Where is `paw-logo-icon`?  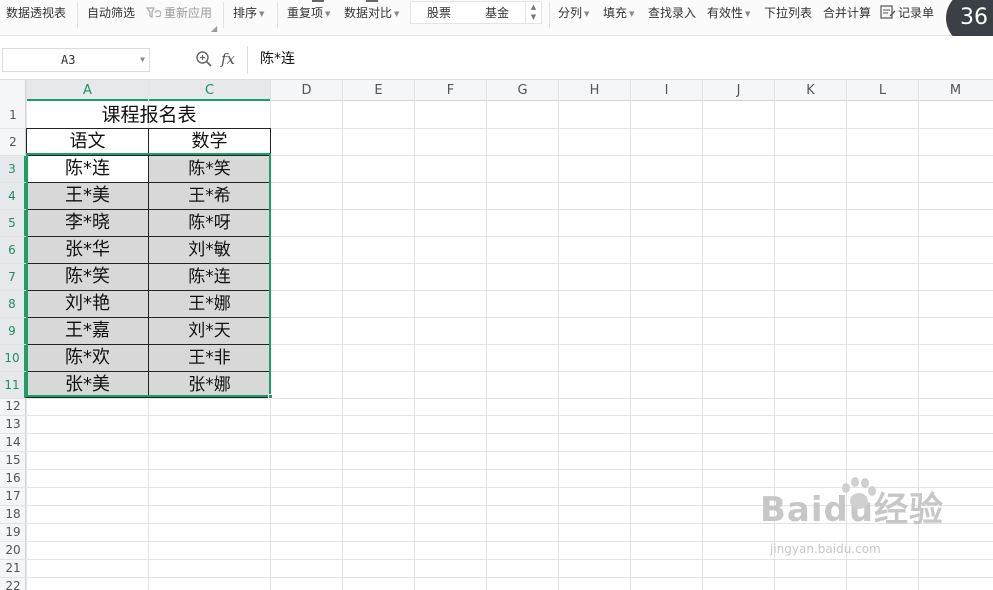
paw-logo-icon is located at coordinates (859, 493).